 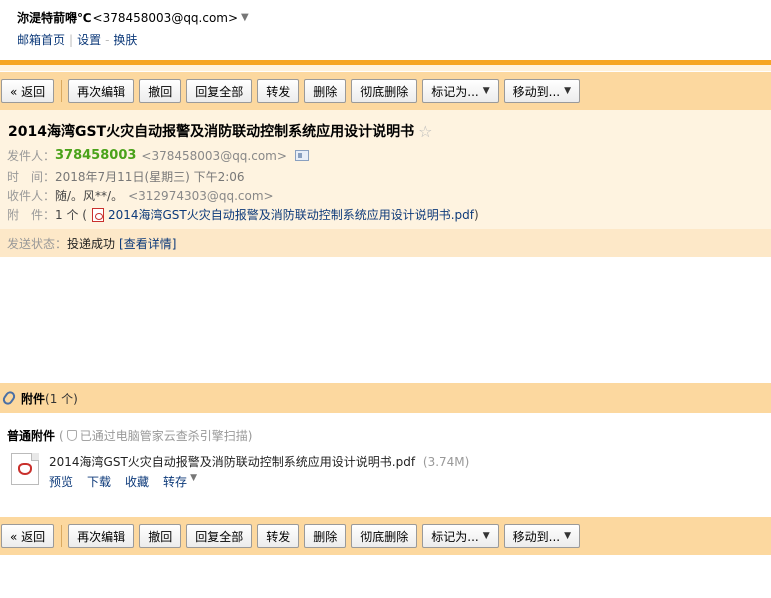 I want to click on settings-link: 设置, so click(x=89, y=39).